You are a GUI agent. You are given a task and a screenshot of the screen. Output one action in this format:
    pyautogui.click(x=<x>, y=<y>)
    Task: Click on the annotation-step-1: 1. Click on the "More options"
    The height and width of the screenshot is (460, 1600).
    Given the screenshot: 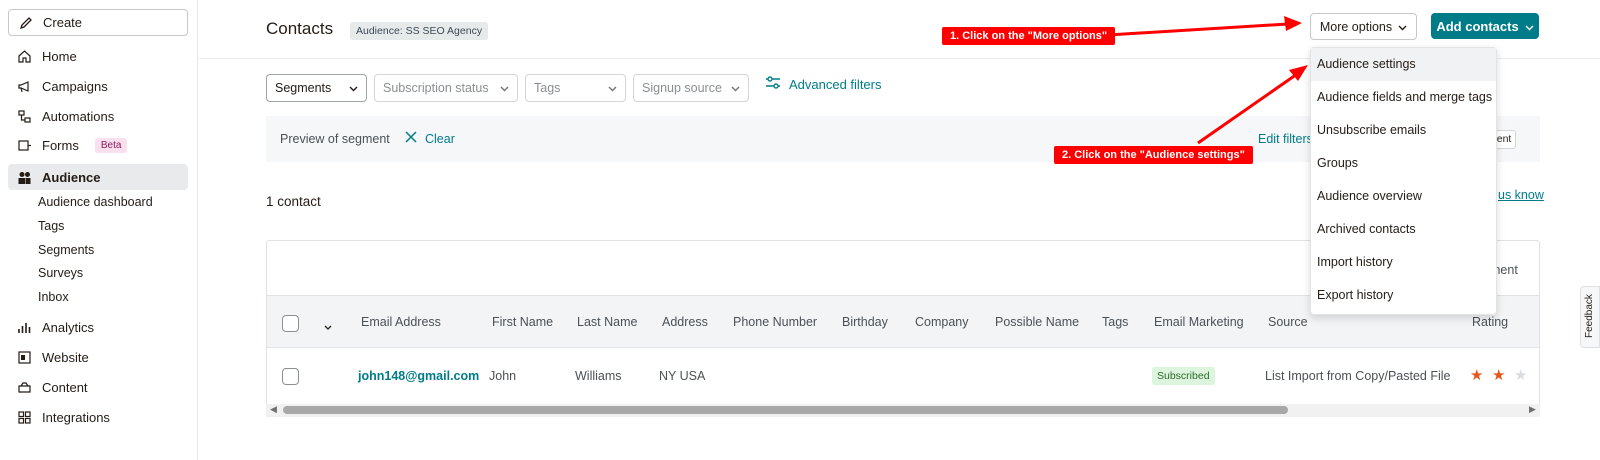 What is the action you would take?
    pyautogui.click(x=1029, y=36)
    